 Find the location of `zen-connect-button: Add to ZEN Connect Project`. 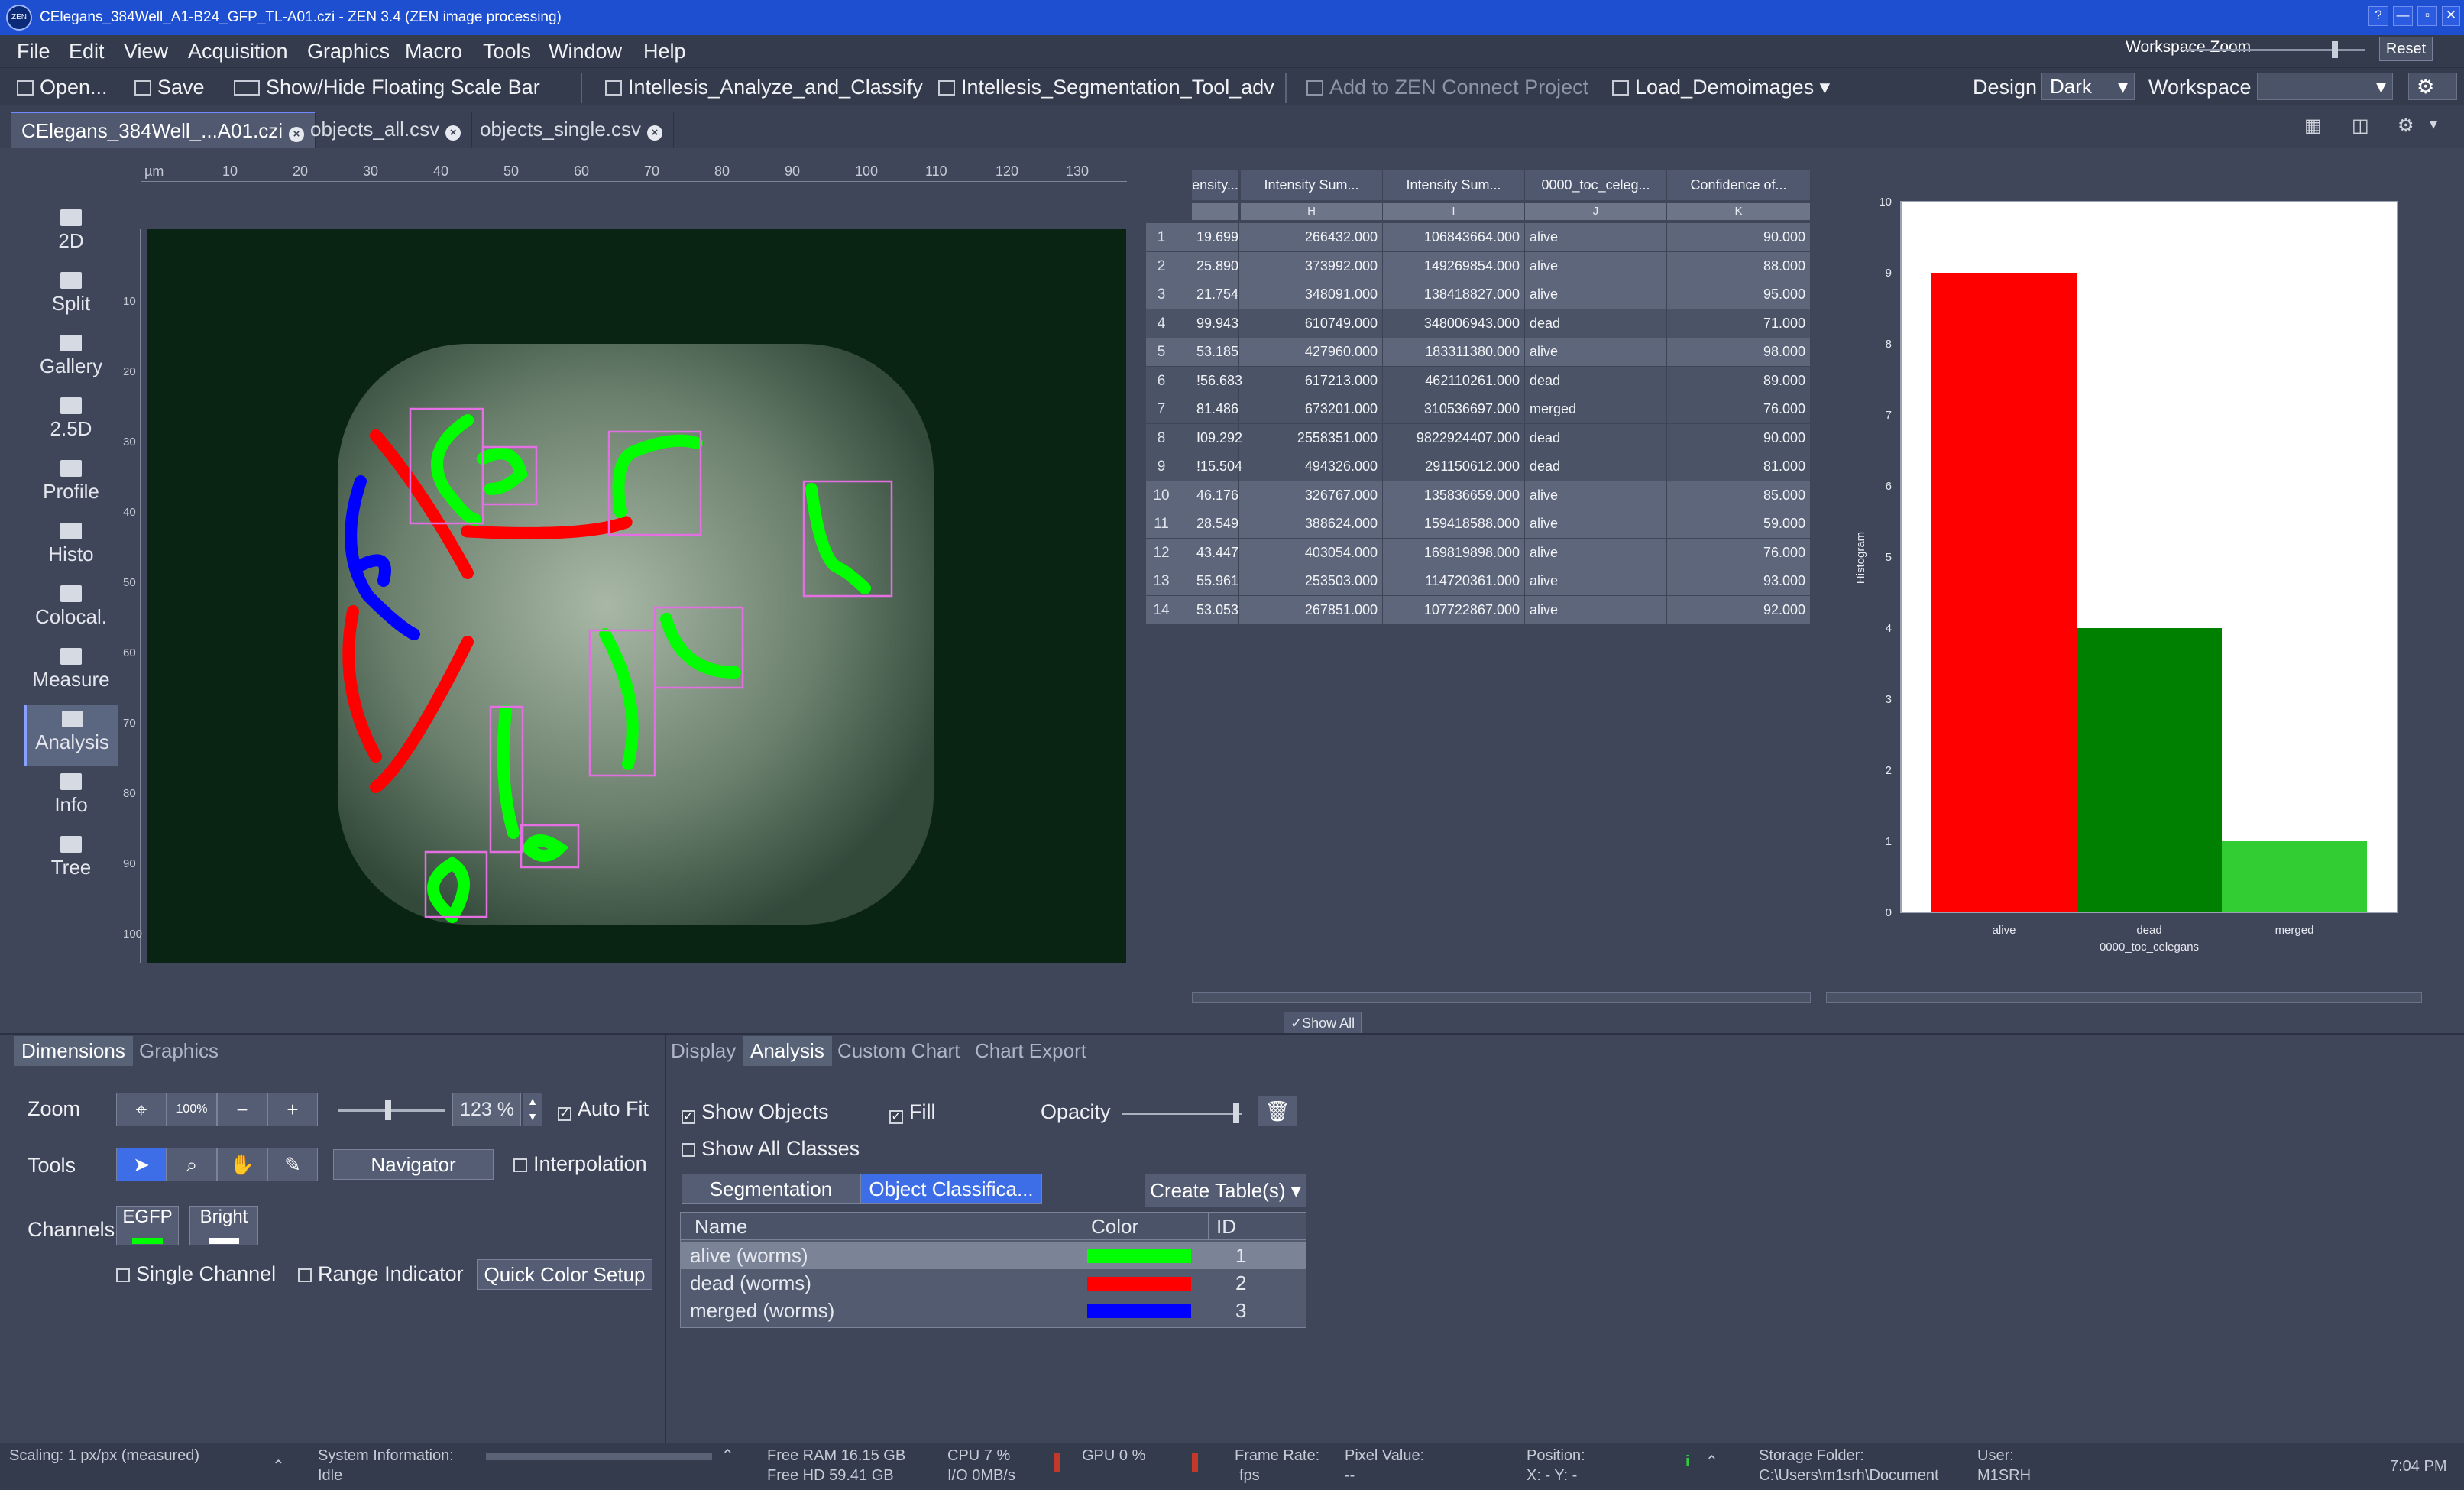

zen-connect-button: Add to ZEN Connect Project is located at coordinates (1447, 87).